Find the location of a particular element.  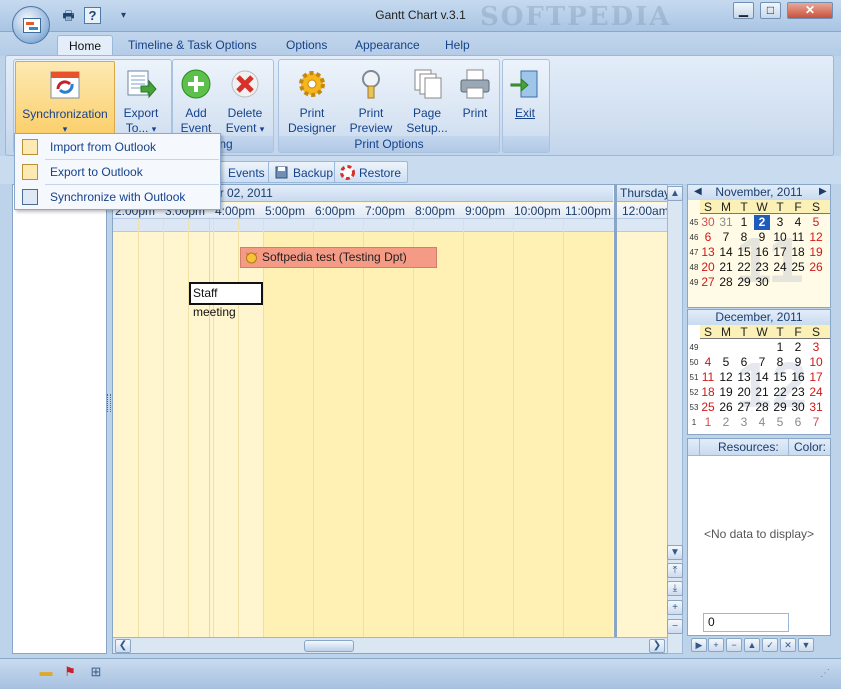

synchronization-button: Synchronization ▾ is located at coordinates (65, 99).